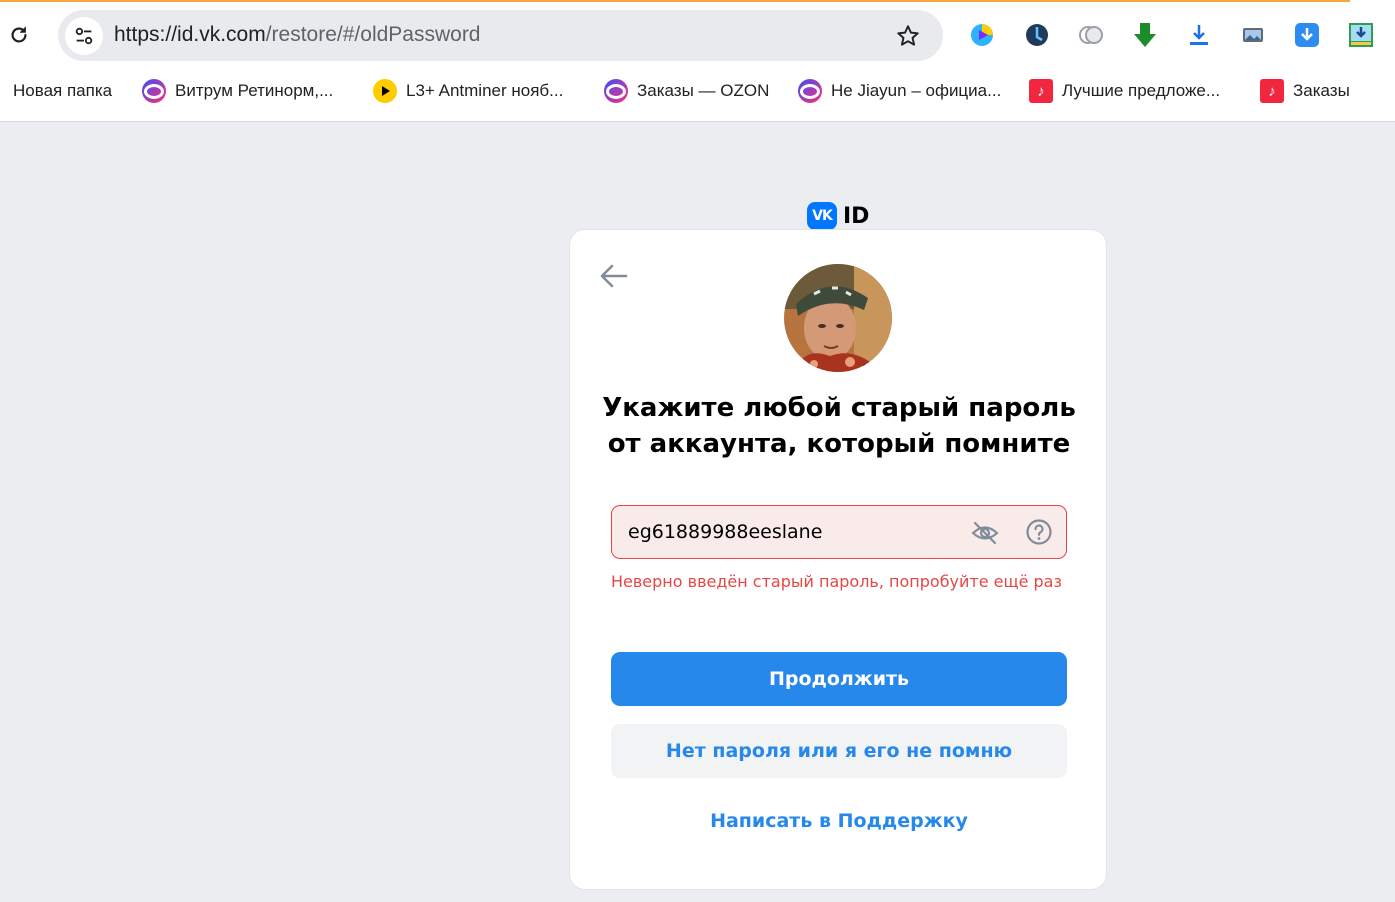  Describe the element at coordinates (839, 751) in the screenshot. I see `no-password-button: Нет пароля или я его не помню` at that location.